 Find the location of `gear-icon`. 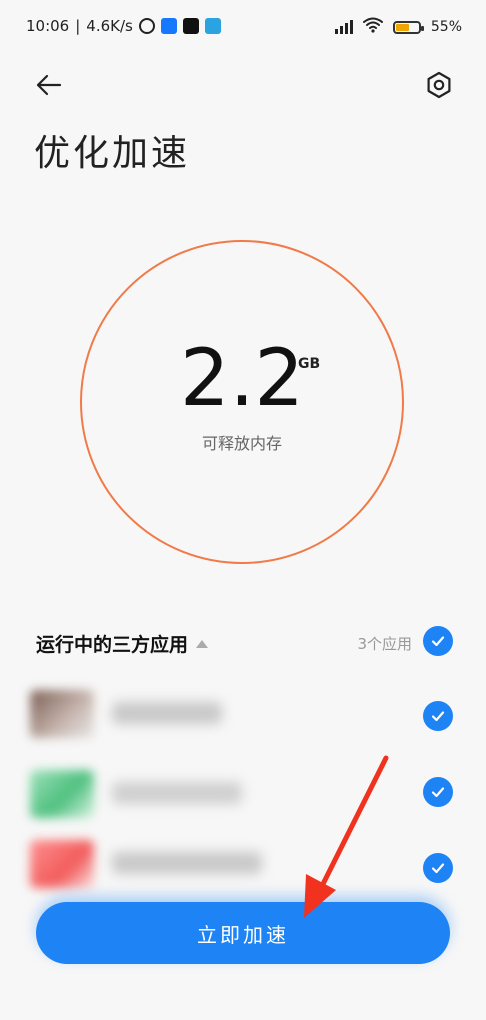

gear-icon is located at coordinates (439, 85).